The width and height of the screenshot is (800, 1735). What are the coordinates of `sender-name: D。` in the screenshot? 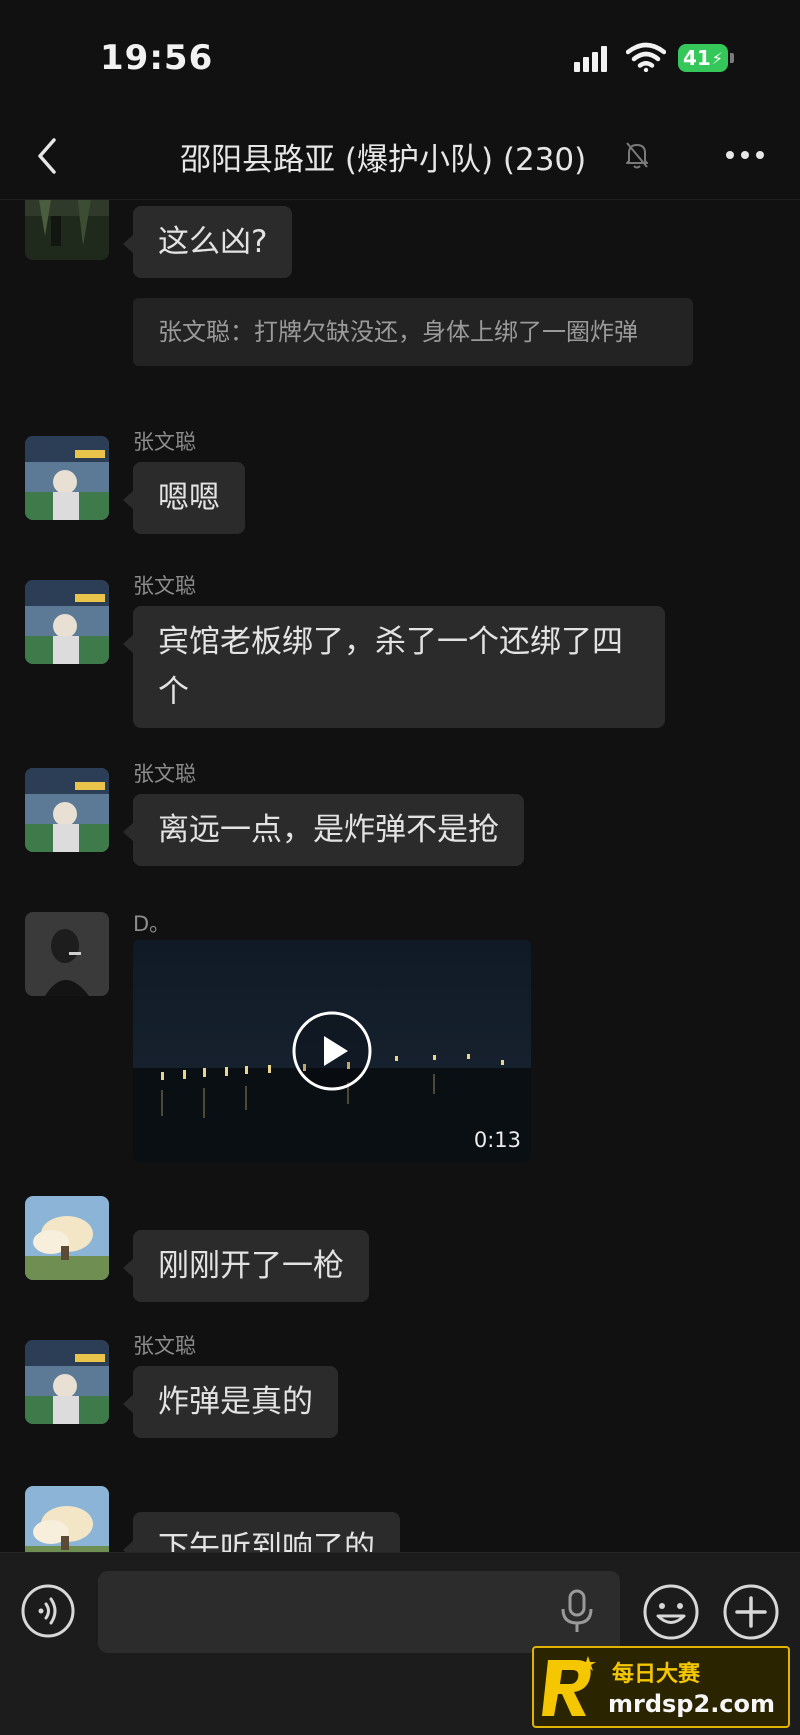 It's located at (152, 924).